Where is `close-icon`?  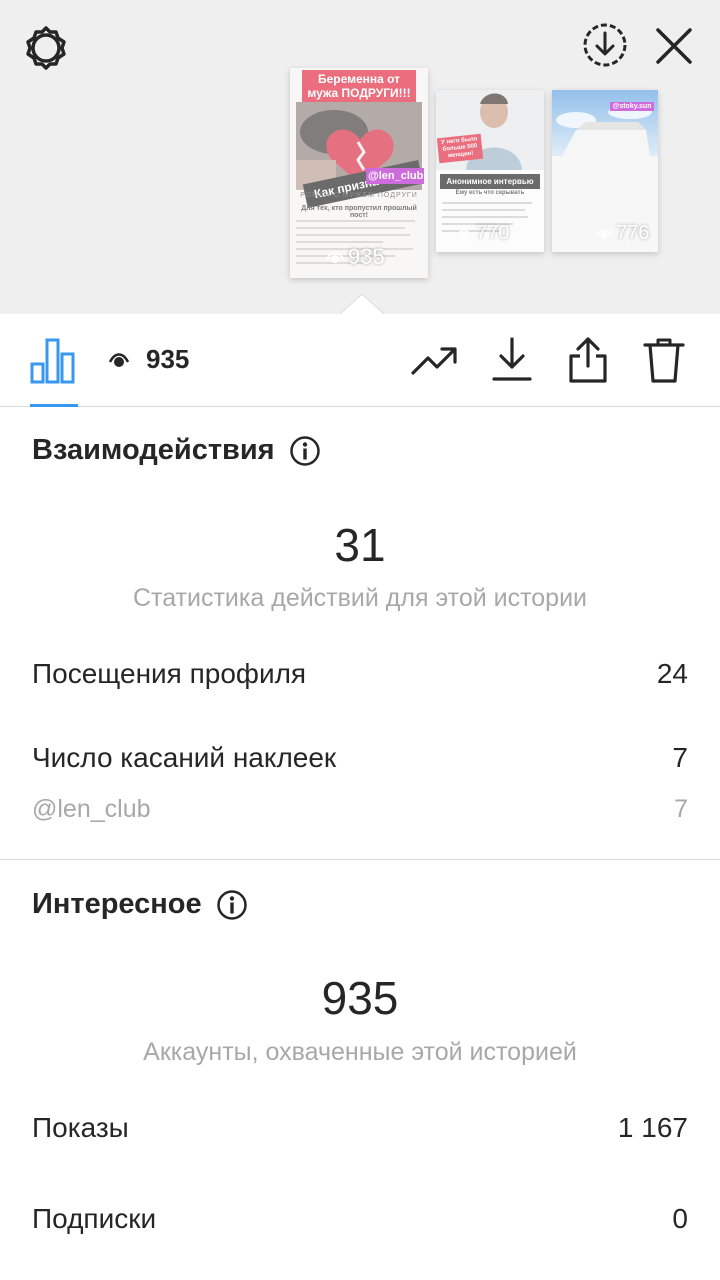 close-icon is located at coordinates (674, 46).